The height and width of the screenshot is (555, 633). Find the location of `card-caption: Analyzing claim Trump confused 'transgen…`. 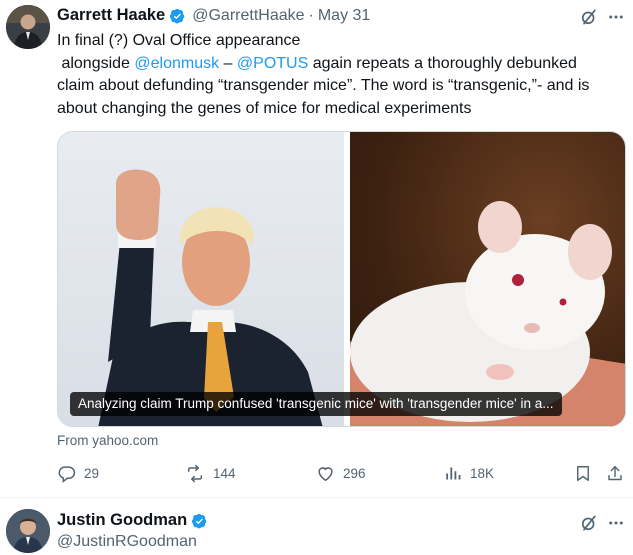

card-caption: Analyzing claim Trump confused 'transgen… is located at coordinates (316, 404).